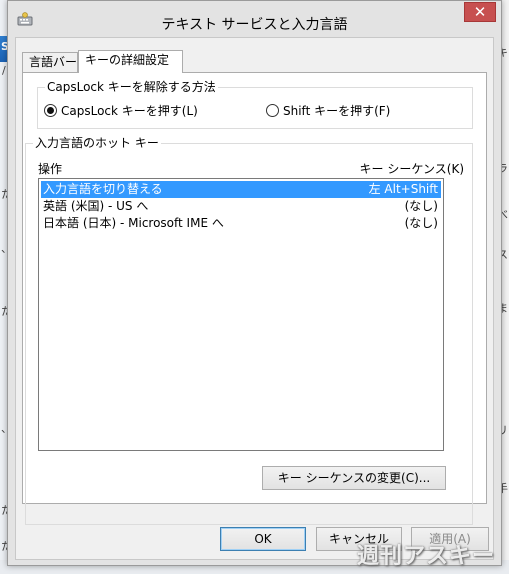  I want to click on list-item-action: 入力言語を切り替える, so click(103, 189).